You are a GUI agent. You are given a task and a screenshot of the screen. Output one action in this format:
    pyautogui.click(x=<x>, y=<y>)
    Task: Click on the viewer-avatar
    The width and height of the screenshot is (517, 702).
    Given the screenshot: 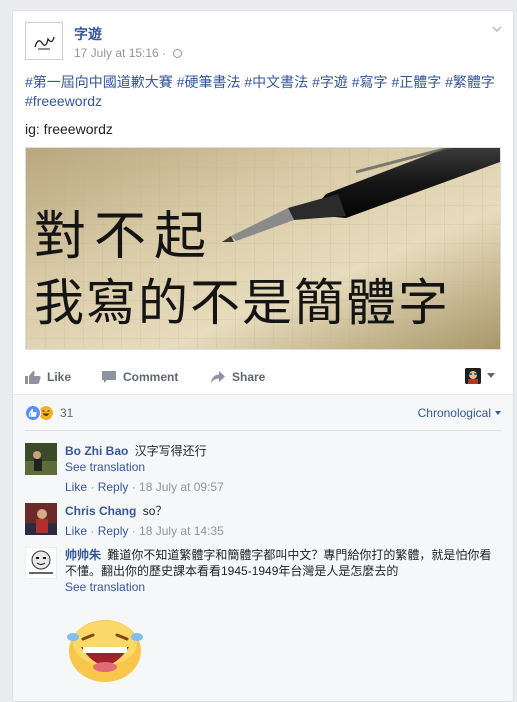 What is the action you would take?
    pyautogui.click(x=473, y=376)
    